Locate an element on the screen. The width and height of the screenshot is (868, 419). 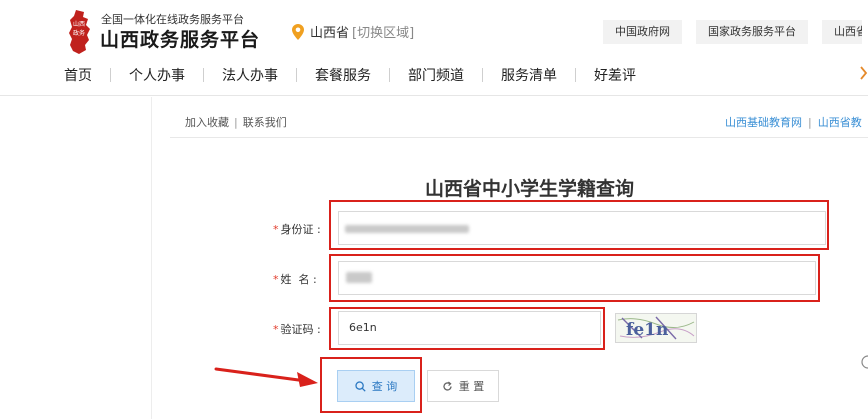
national-service-link: 国家政务服务平台 is located at coordinates (752, 32).